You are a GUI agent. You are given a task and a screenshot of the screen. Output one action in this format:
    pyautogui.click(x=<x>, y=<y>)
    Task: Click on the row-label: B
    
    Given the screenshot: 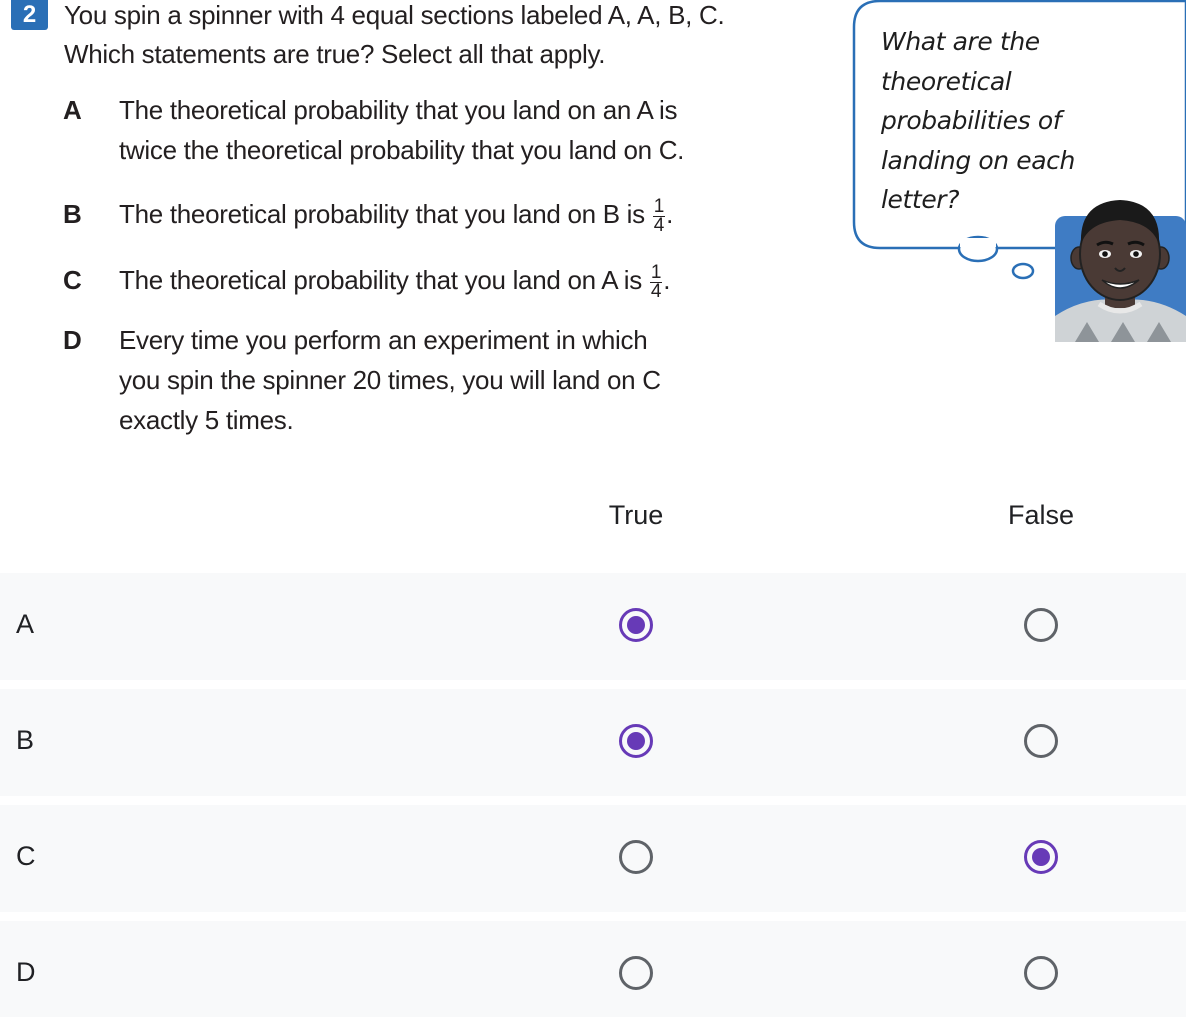 What is the action you would take?
    pyautogui.click(x=25, y=740)
    